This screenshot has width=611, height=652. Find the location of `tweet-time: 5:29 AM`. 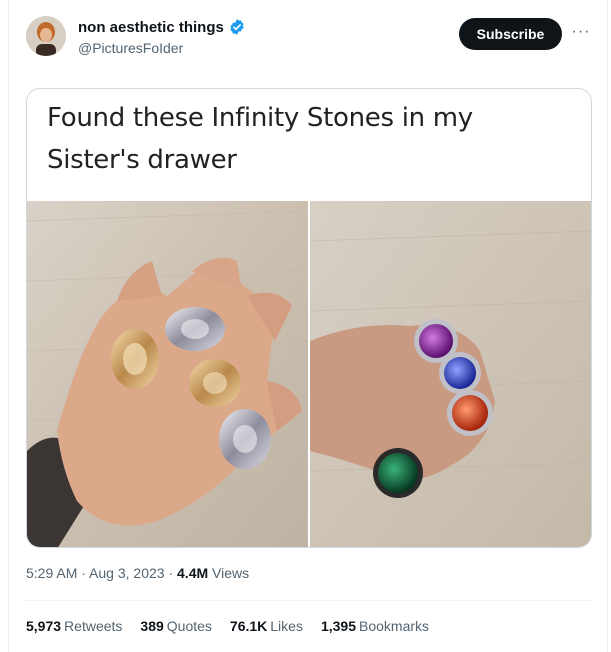

tweet-time: 5:29 AM is located at coordinates (51, 573).